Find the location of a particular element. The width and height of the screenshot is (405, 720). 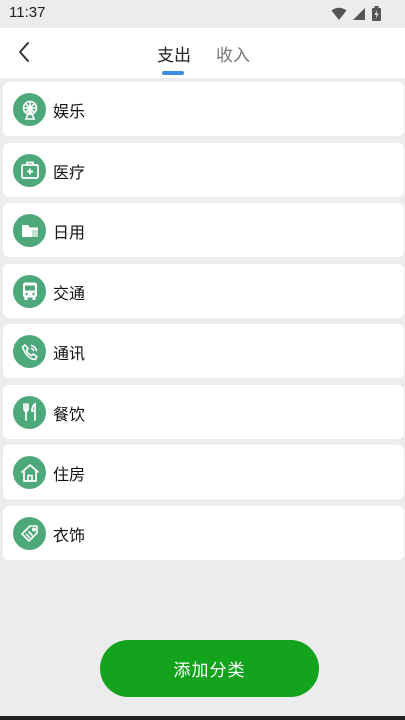

status-time: 11:37 is located at coordinates (27, 12).